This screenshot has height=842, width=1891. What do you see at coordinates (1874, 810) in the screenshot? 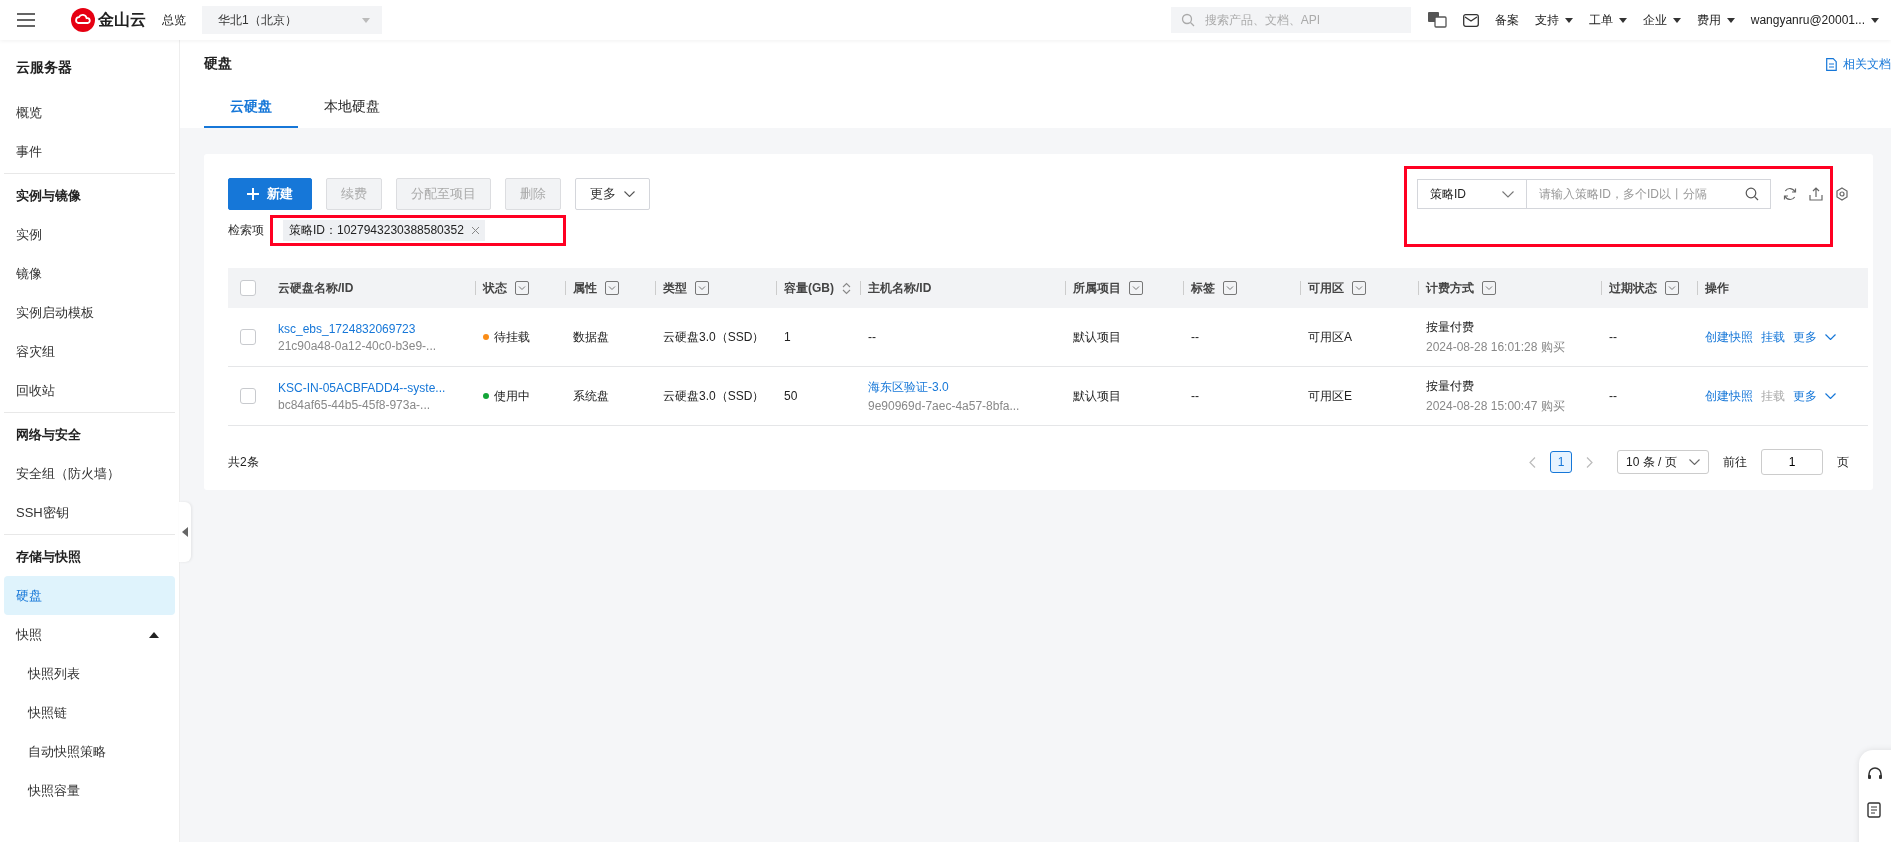
I see `document-icon` at bounding box center [1874, 810].